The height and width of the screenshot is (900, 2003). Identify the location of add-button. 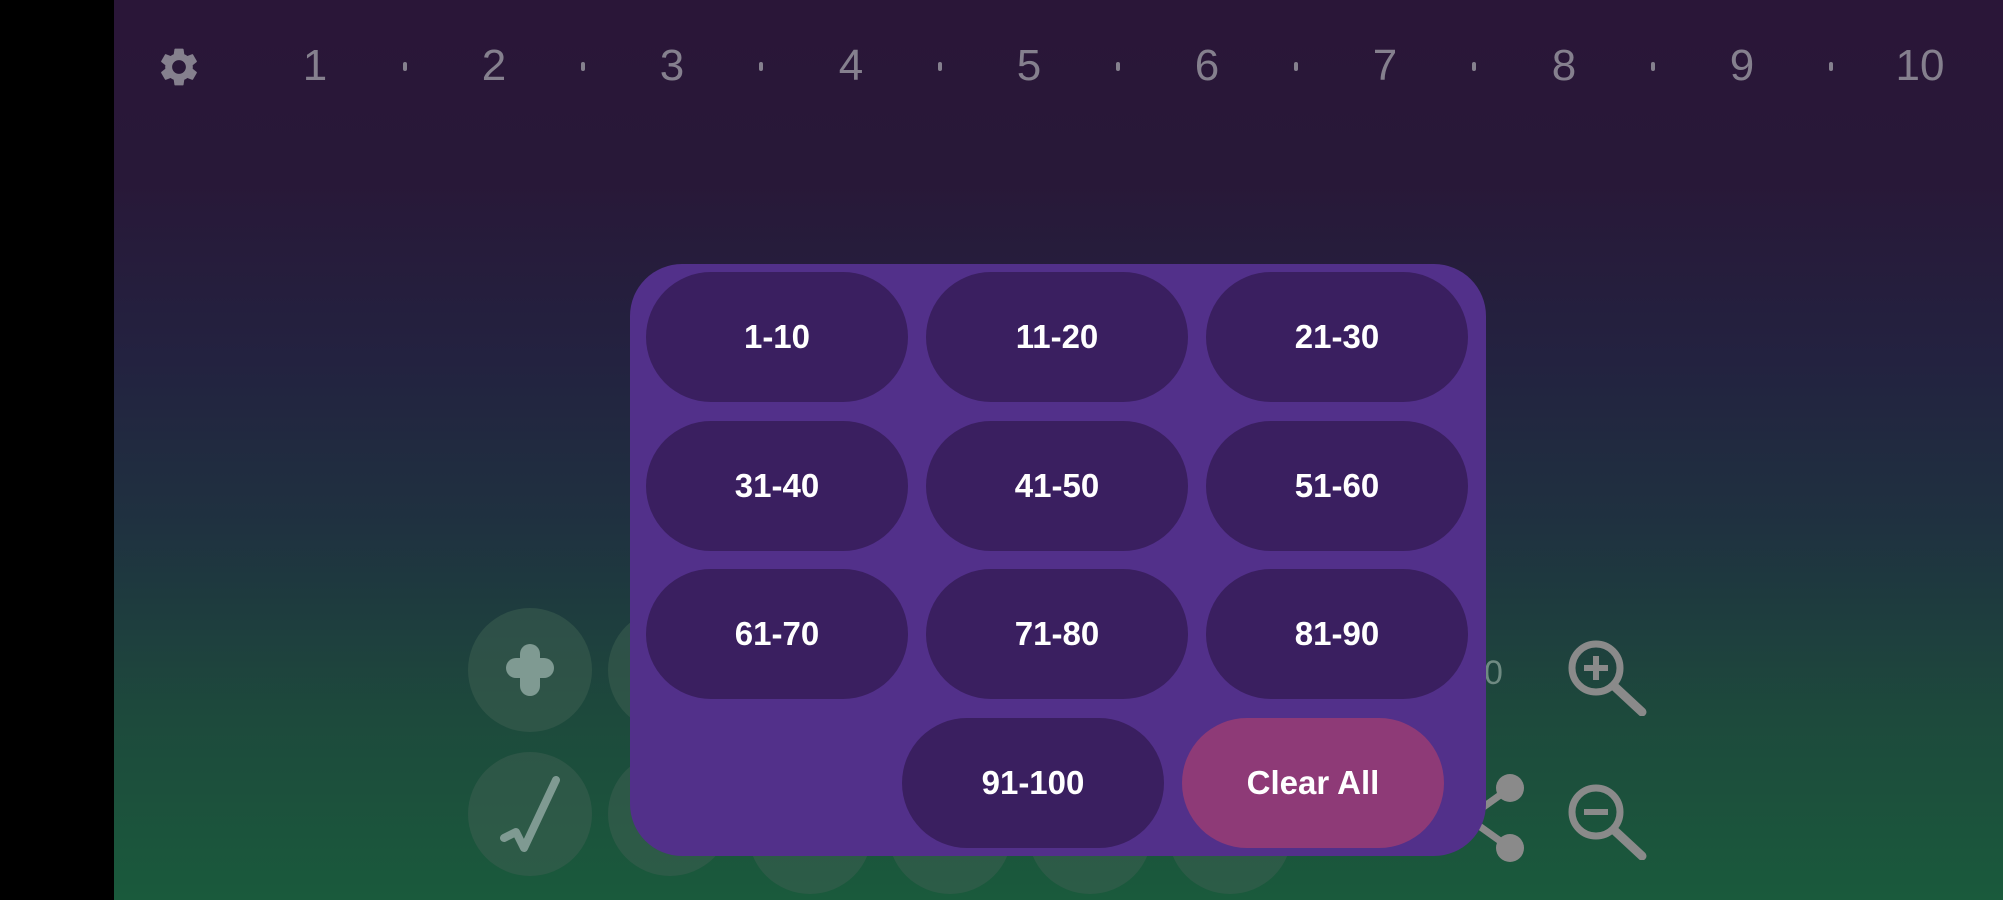
(530, 670).